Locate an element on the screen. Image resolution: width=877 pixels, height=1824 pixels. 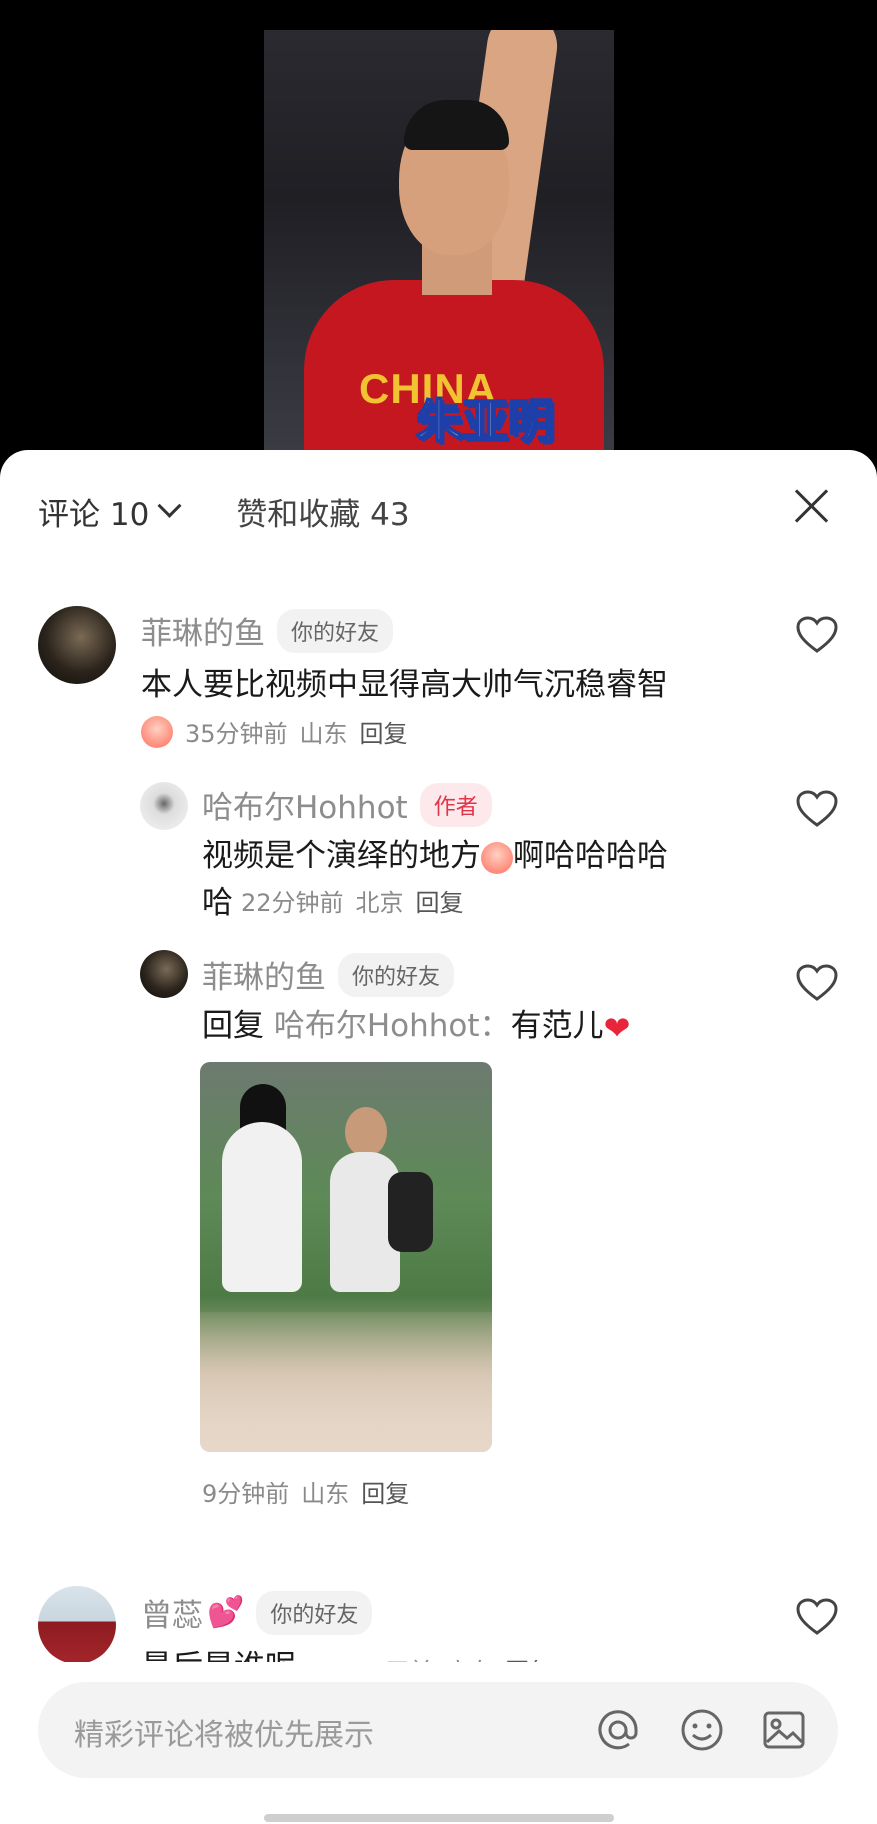
video-frame: CHINA 朱亚明 is located at coordinates (439, 240).